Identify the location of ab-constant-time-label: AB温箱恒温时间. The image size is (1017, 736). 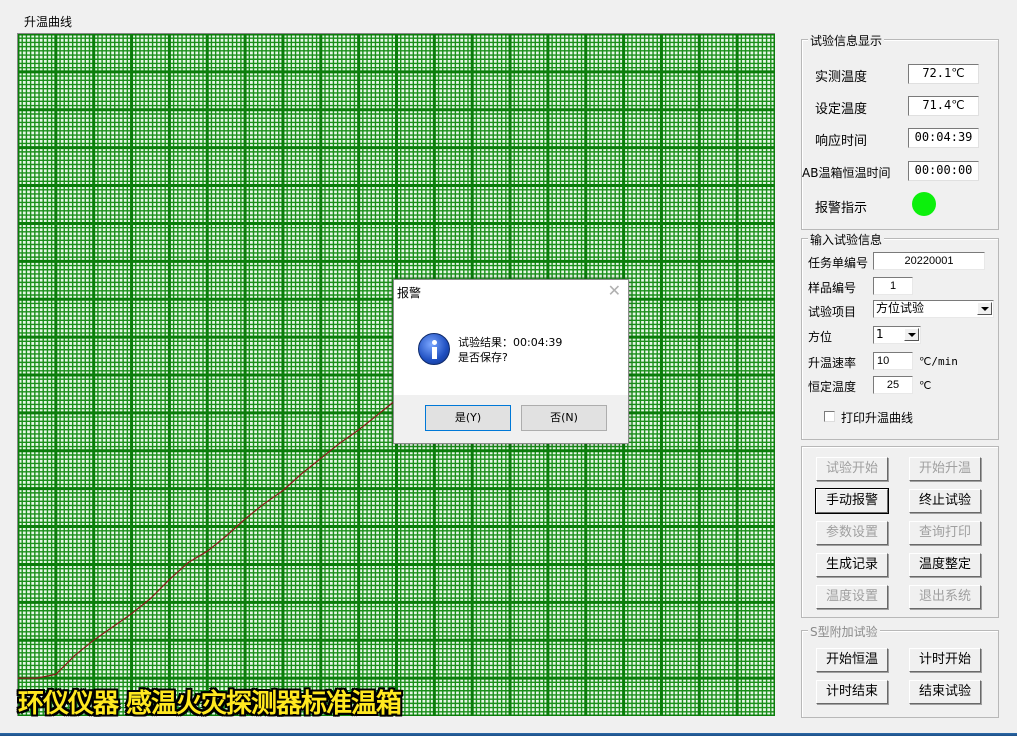
(846, 173).